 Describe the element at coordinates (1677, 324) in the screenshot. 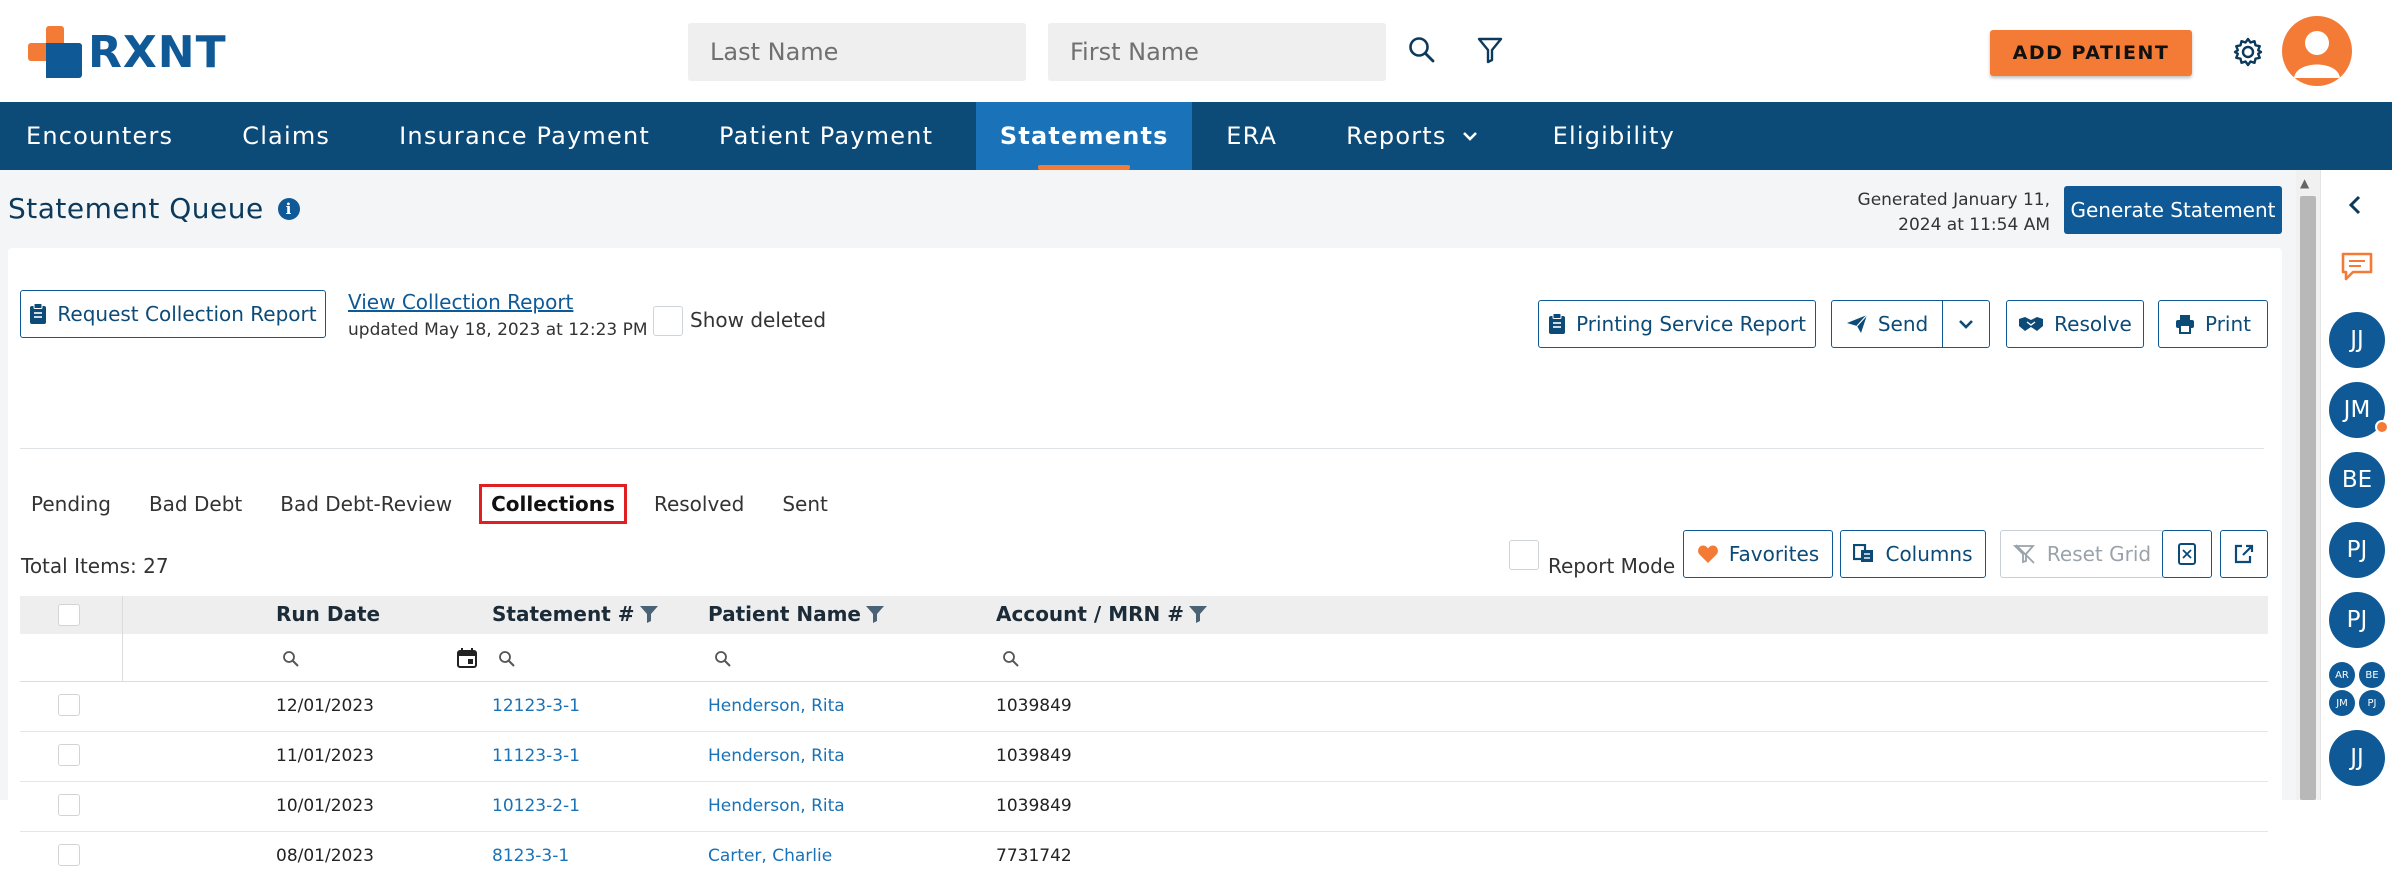

I see `printing-service-report-button: Printing Service Report` at that location.